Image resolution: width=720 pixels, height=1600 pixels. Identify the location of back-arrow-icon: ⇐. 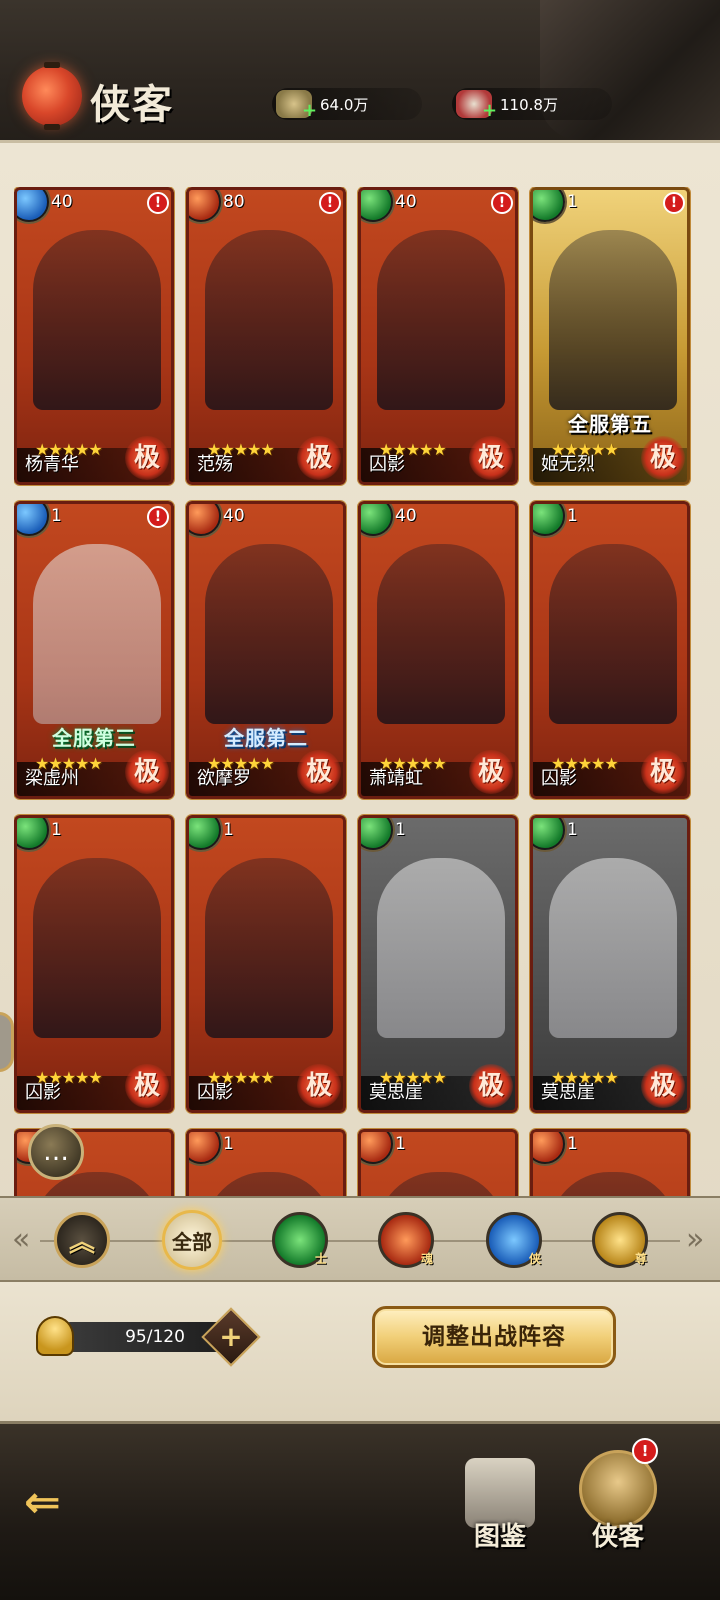
(59, 1503).